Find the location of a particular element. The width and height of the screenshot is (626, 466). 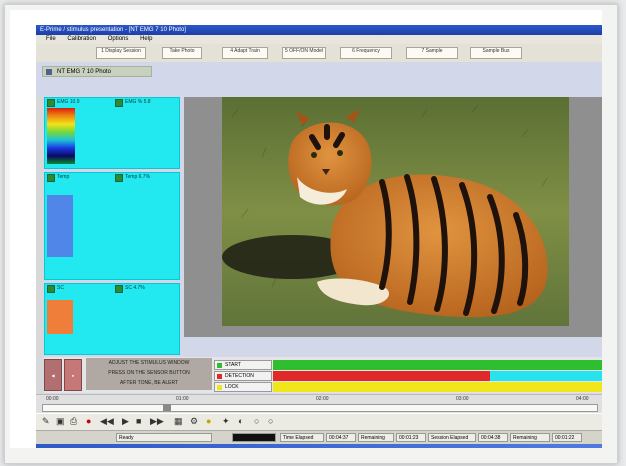

track-lock is located at coordinates (437, 387).